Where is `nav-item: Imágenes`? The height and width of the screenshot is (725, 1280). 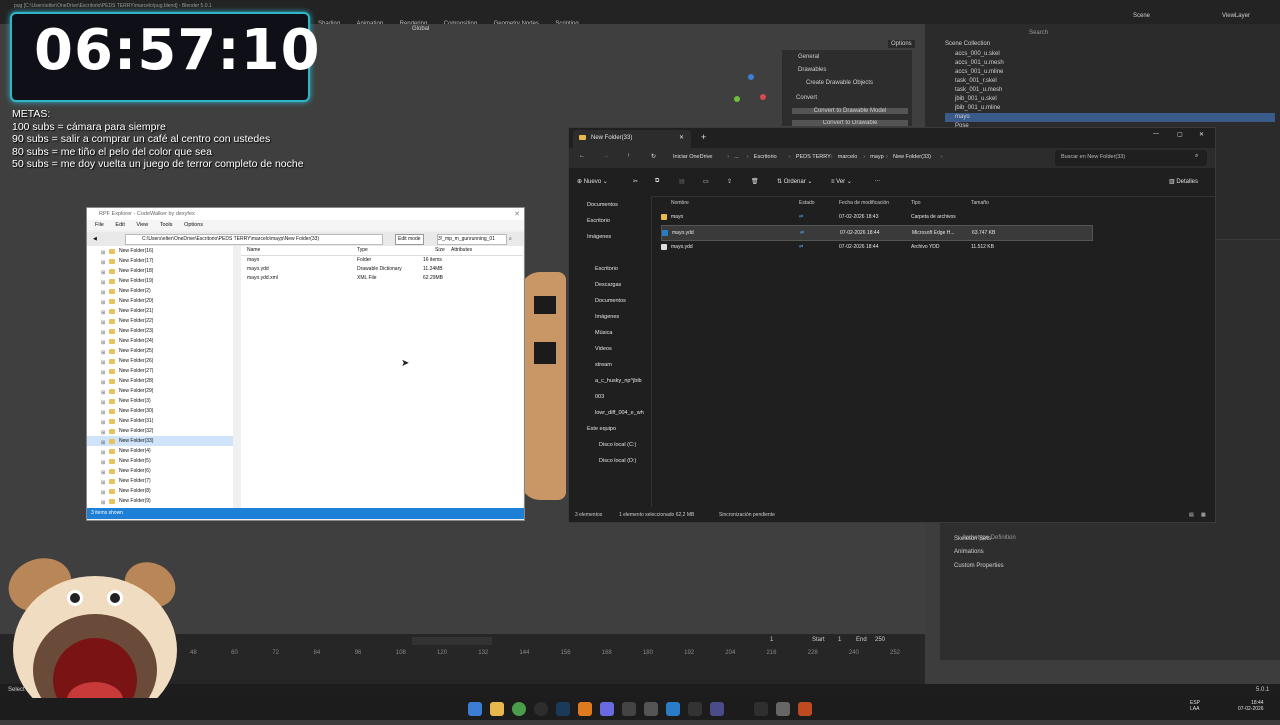 nav-item: Imágenes is located at coordinates (607, 317).